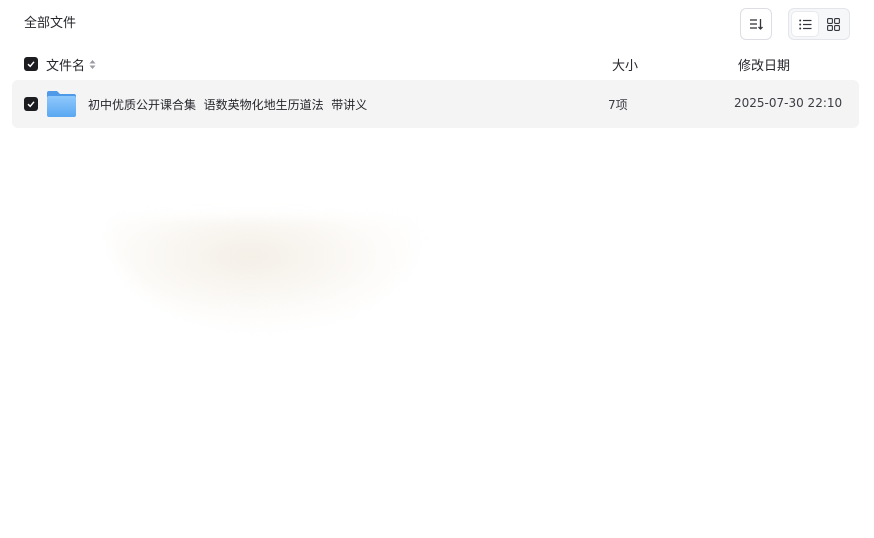  I want to click on file-size: 7项, so click(618, 105).